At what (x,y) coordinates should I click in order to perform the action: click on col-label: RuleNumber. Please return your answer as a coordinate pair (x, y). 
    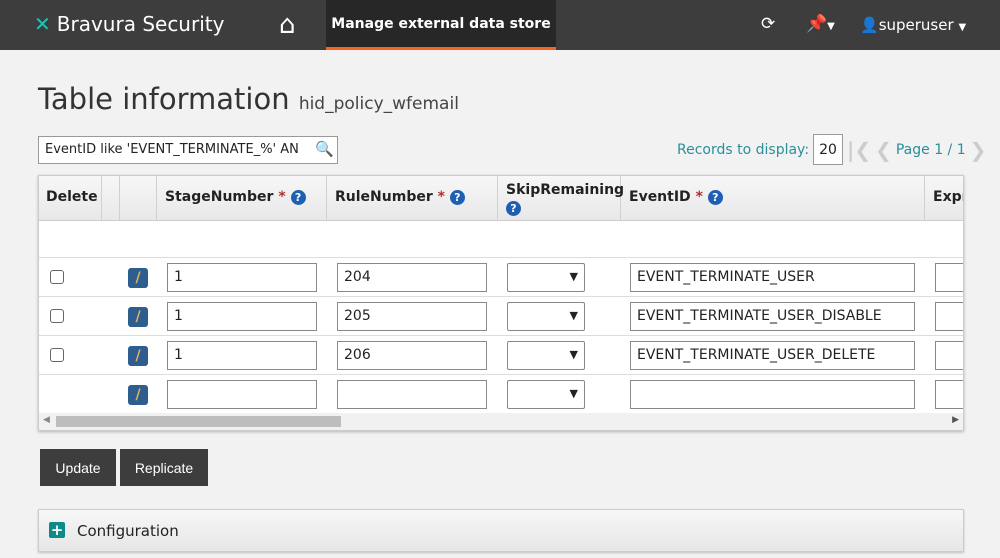
    Looking at the image, I should click on (384, 197).